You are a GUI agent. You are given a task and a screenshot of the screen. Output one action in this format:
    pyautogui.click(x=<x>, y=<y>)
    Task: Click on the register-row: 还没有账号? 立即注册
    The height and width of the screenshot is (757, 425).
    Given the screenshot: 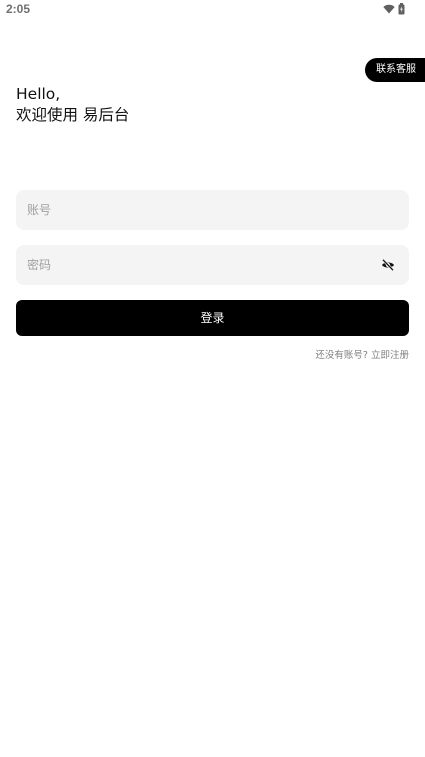 What is the action you would take?
    pyautogui.click(x=362, y=354)
    